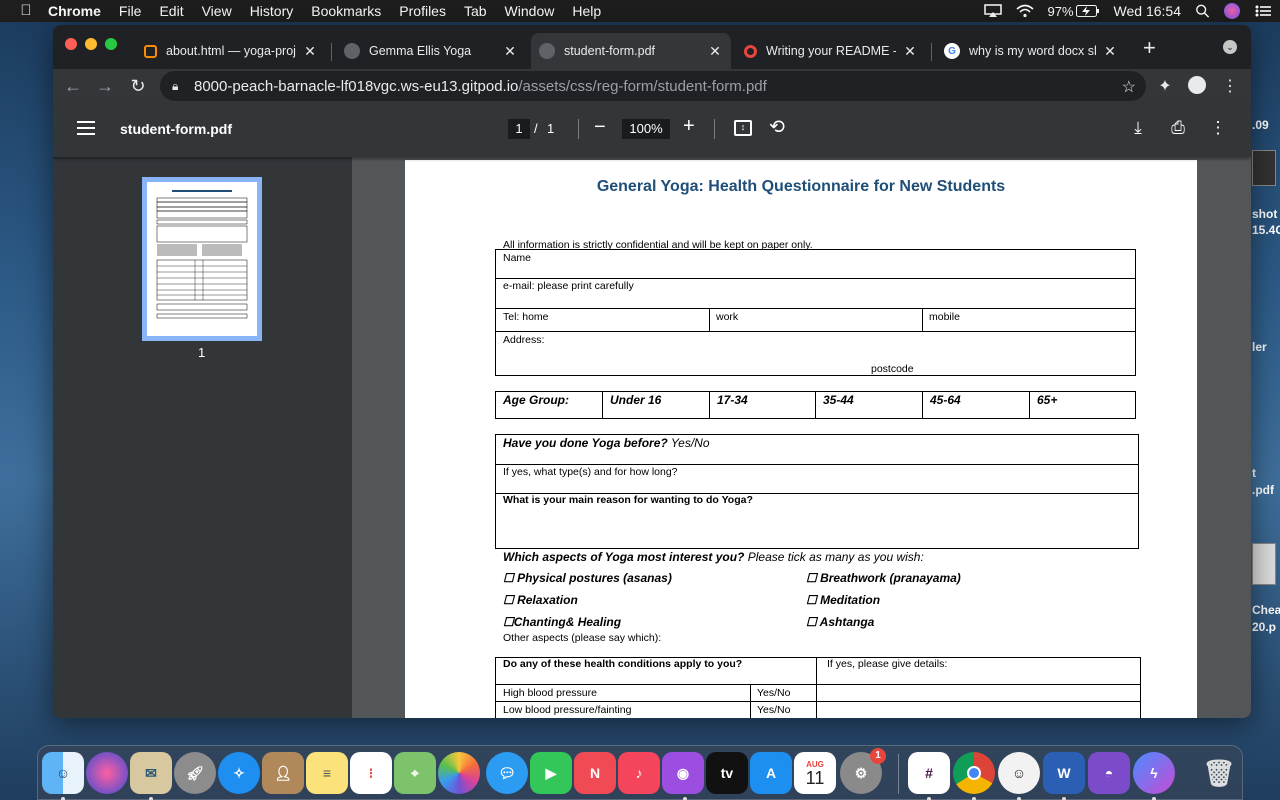  What do you see at coordinates (1147, 11) in the screenshot?
I see `clock: Wed 16:54` at bounding box center [1147, 11].